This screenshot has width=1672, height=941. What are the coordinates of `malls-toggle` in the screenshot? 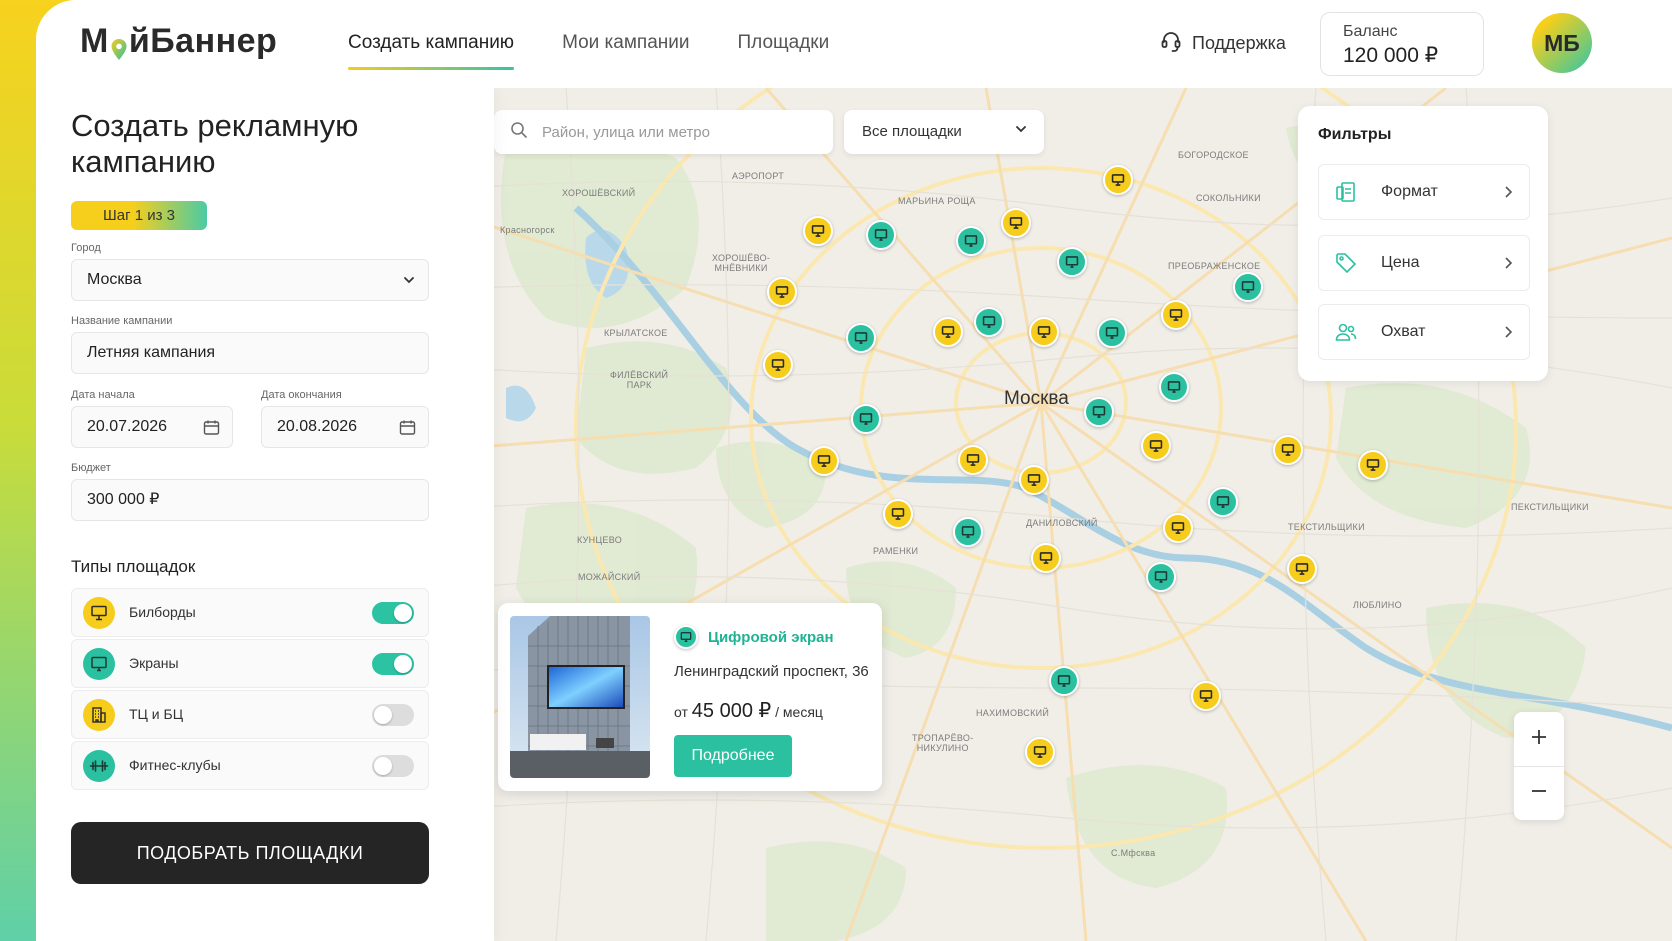 It's located at (393, 715).